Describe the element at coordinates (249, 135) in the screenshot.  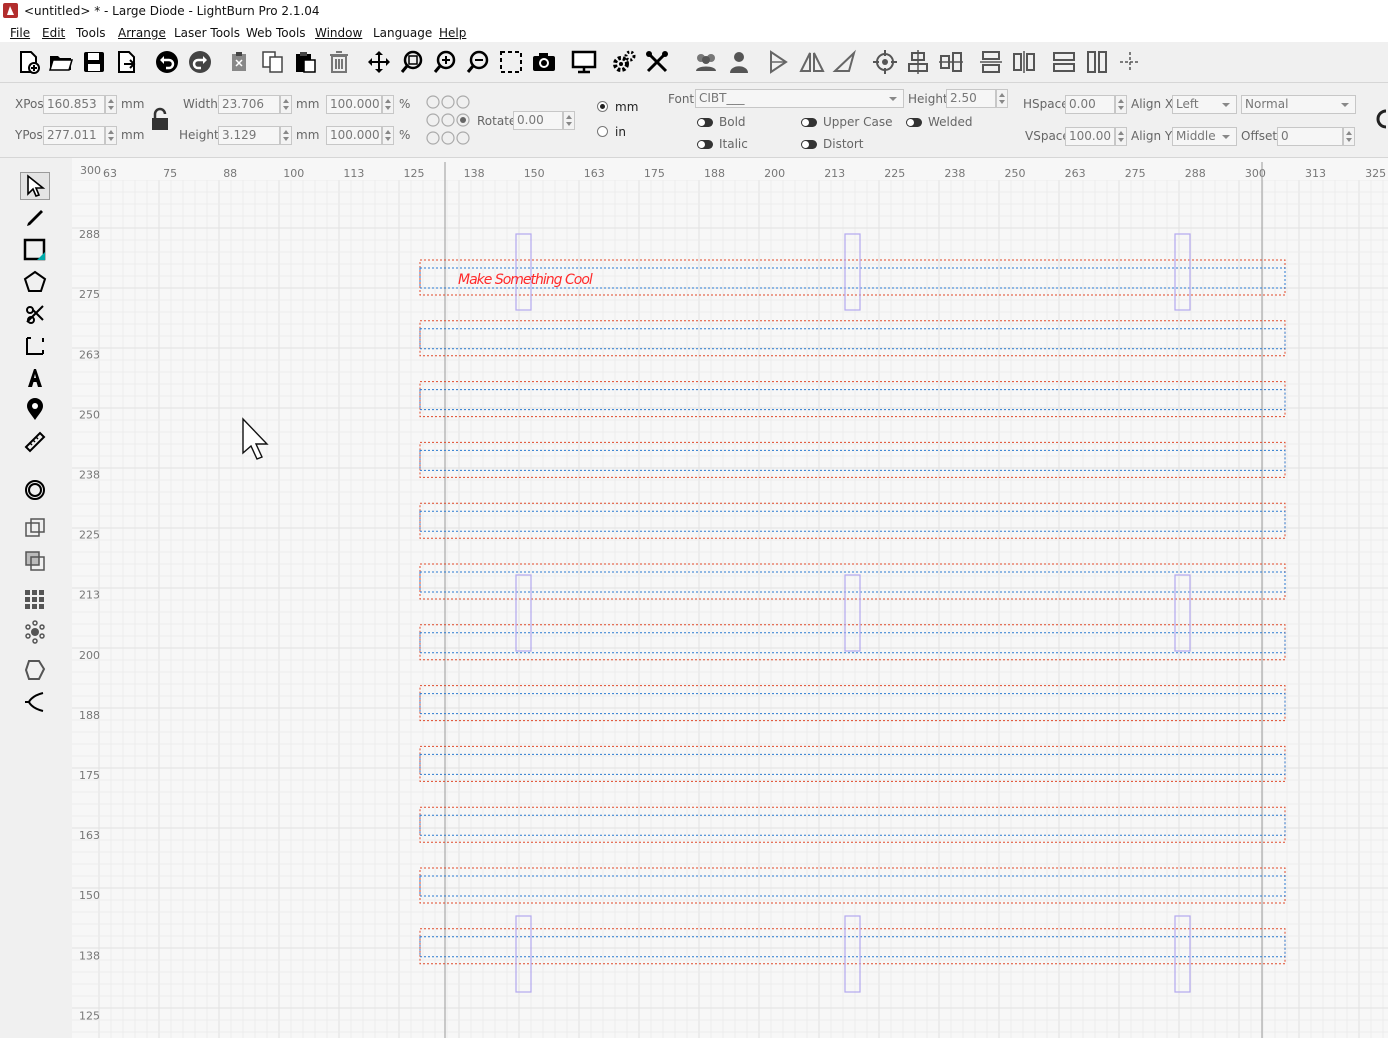
I see `height-input: 3.129` at that location.